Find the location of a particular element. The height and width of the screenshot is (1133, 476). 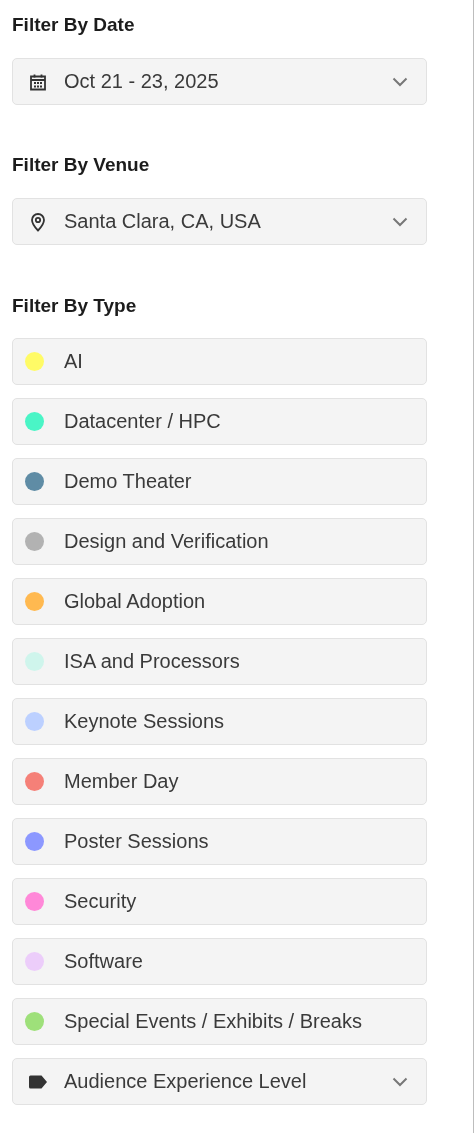

audience-level-dropdown: Audience Experience Level is located at coordinates (219, 1081).